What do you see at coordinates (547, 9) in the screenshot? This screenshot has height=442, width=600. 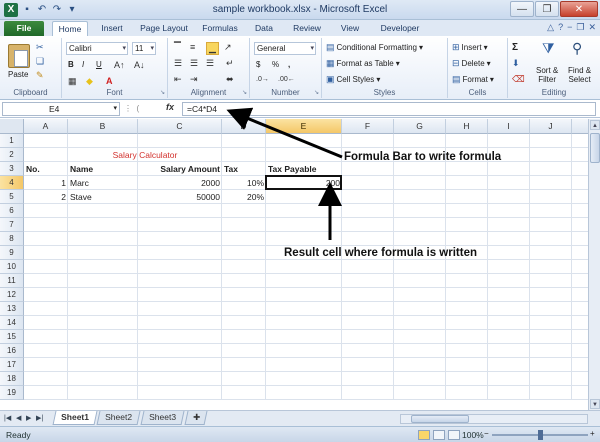 I see `maximize-button: ❐` at bounding box center [547, 9].